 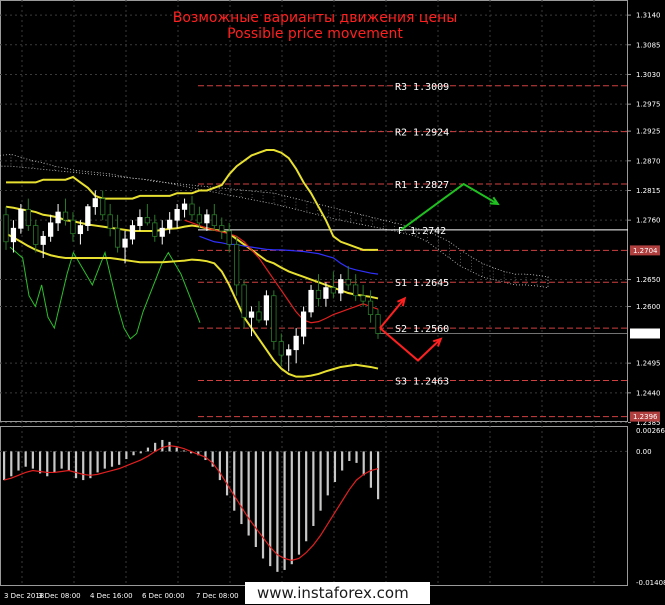 I want to click on level-label-r2: R2 1.2924, so click(x=422, y=133).